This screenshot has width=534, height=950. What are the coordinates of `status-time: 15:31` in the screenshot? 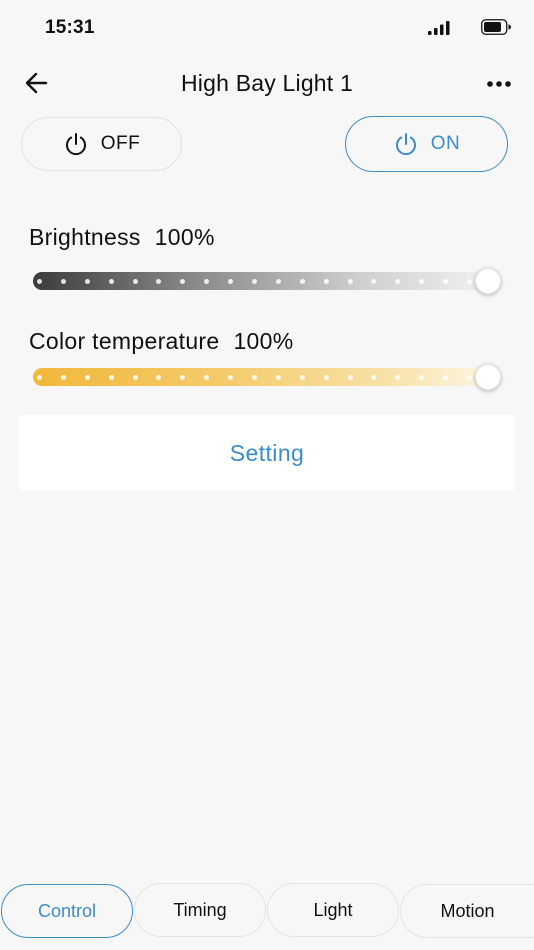 It's located at (70, 27).